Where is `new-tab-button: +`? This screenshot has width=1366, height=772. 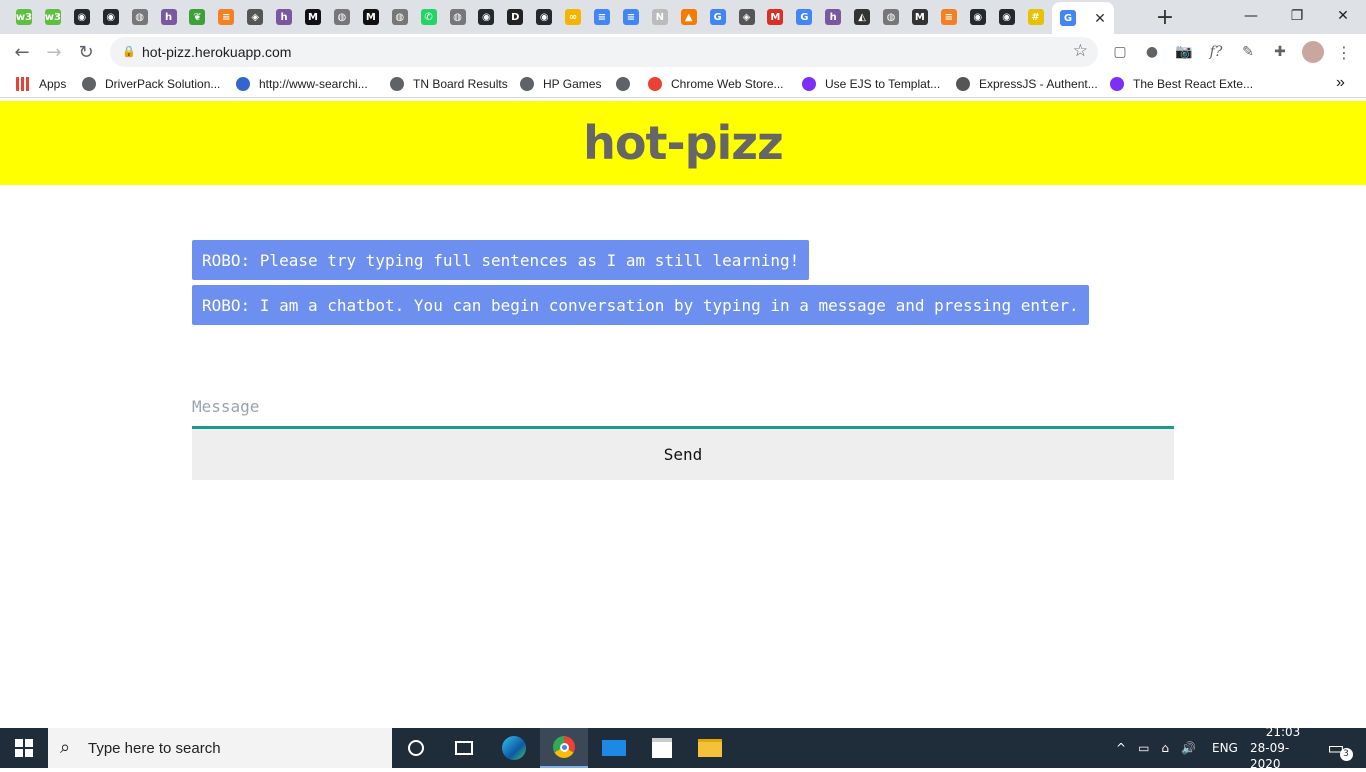
new-tab-button: + is located at coordinates (1165, 17).